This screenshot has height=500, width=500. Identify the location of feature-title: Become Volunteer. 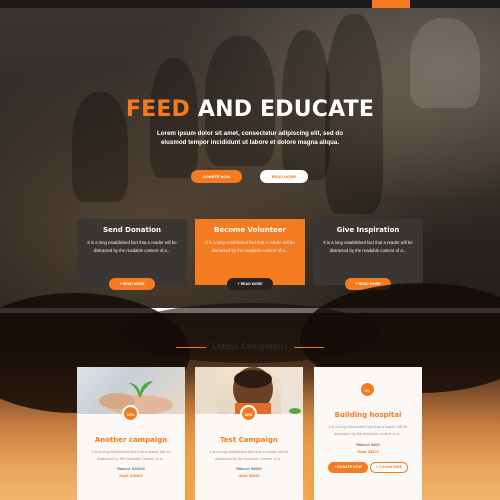
(250, 230).